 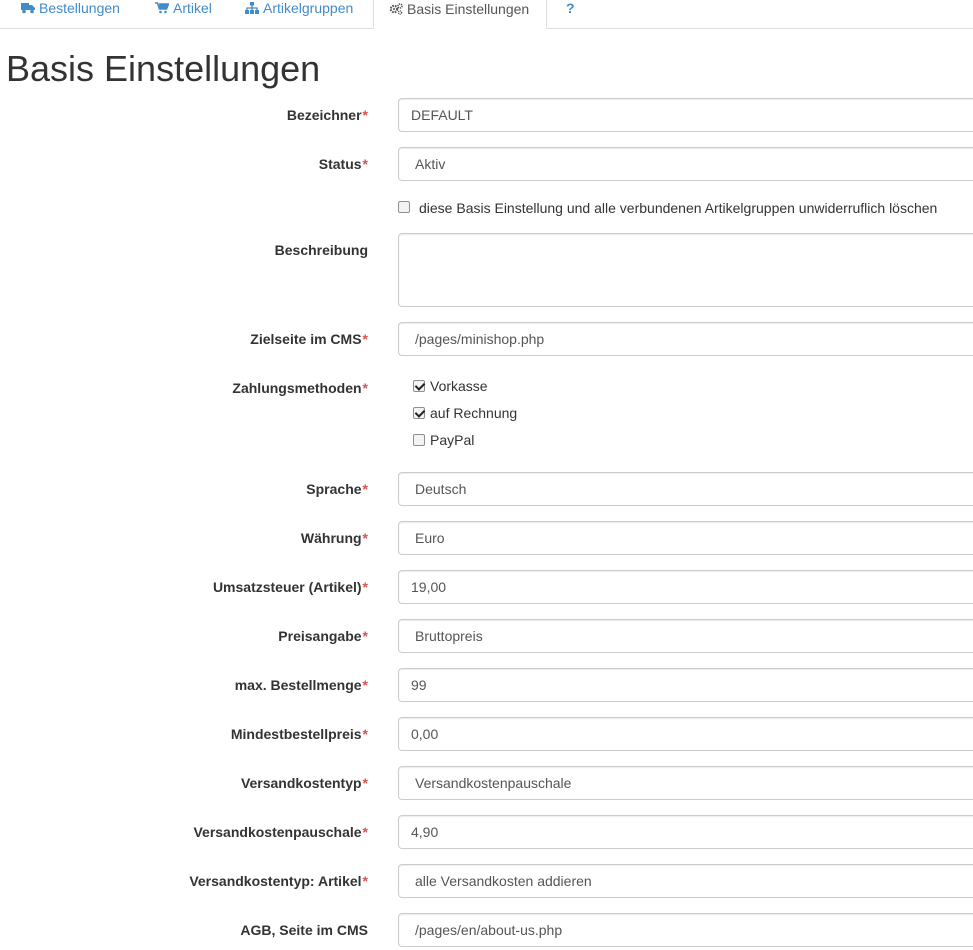 What do you see at coordinates (468, 9) in the screenshot?
I see `tab-label: Basis Einstellungen` at bounding box center [468, 9].